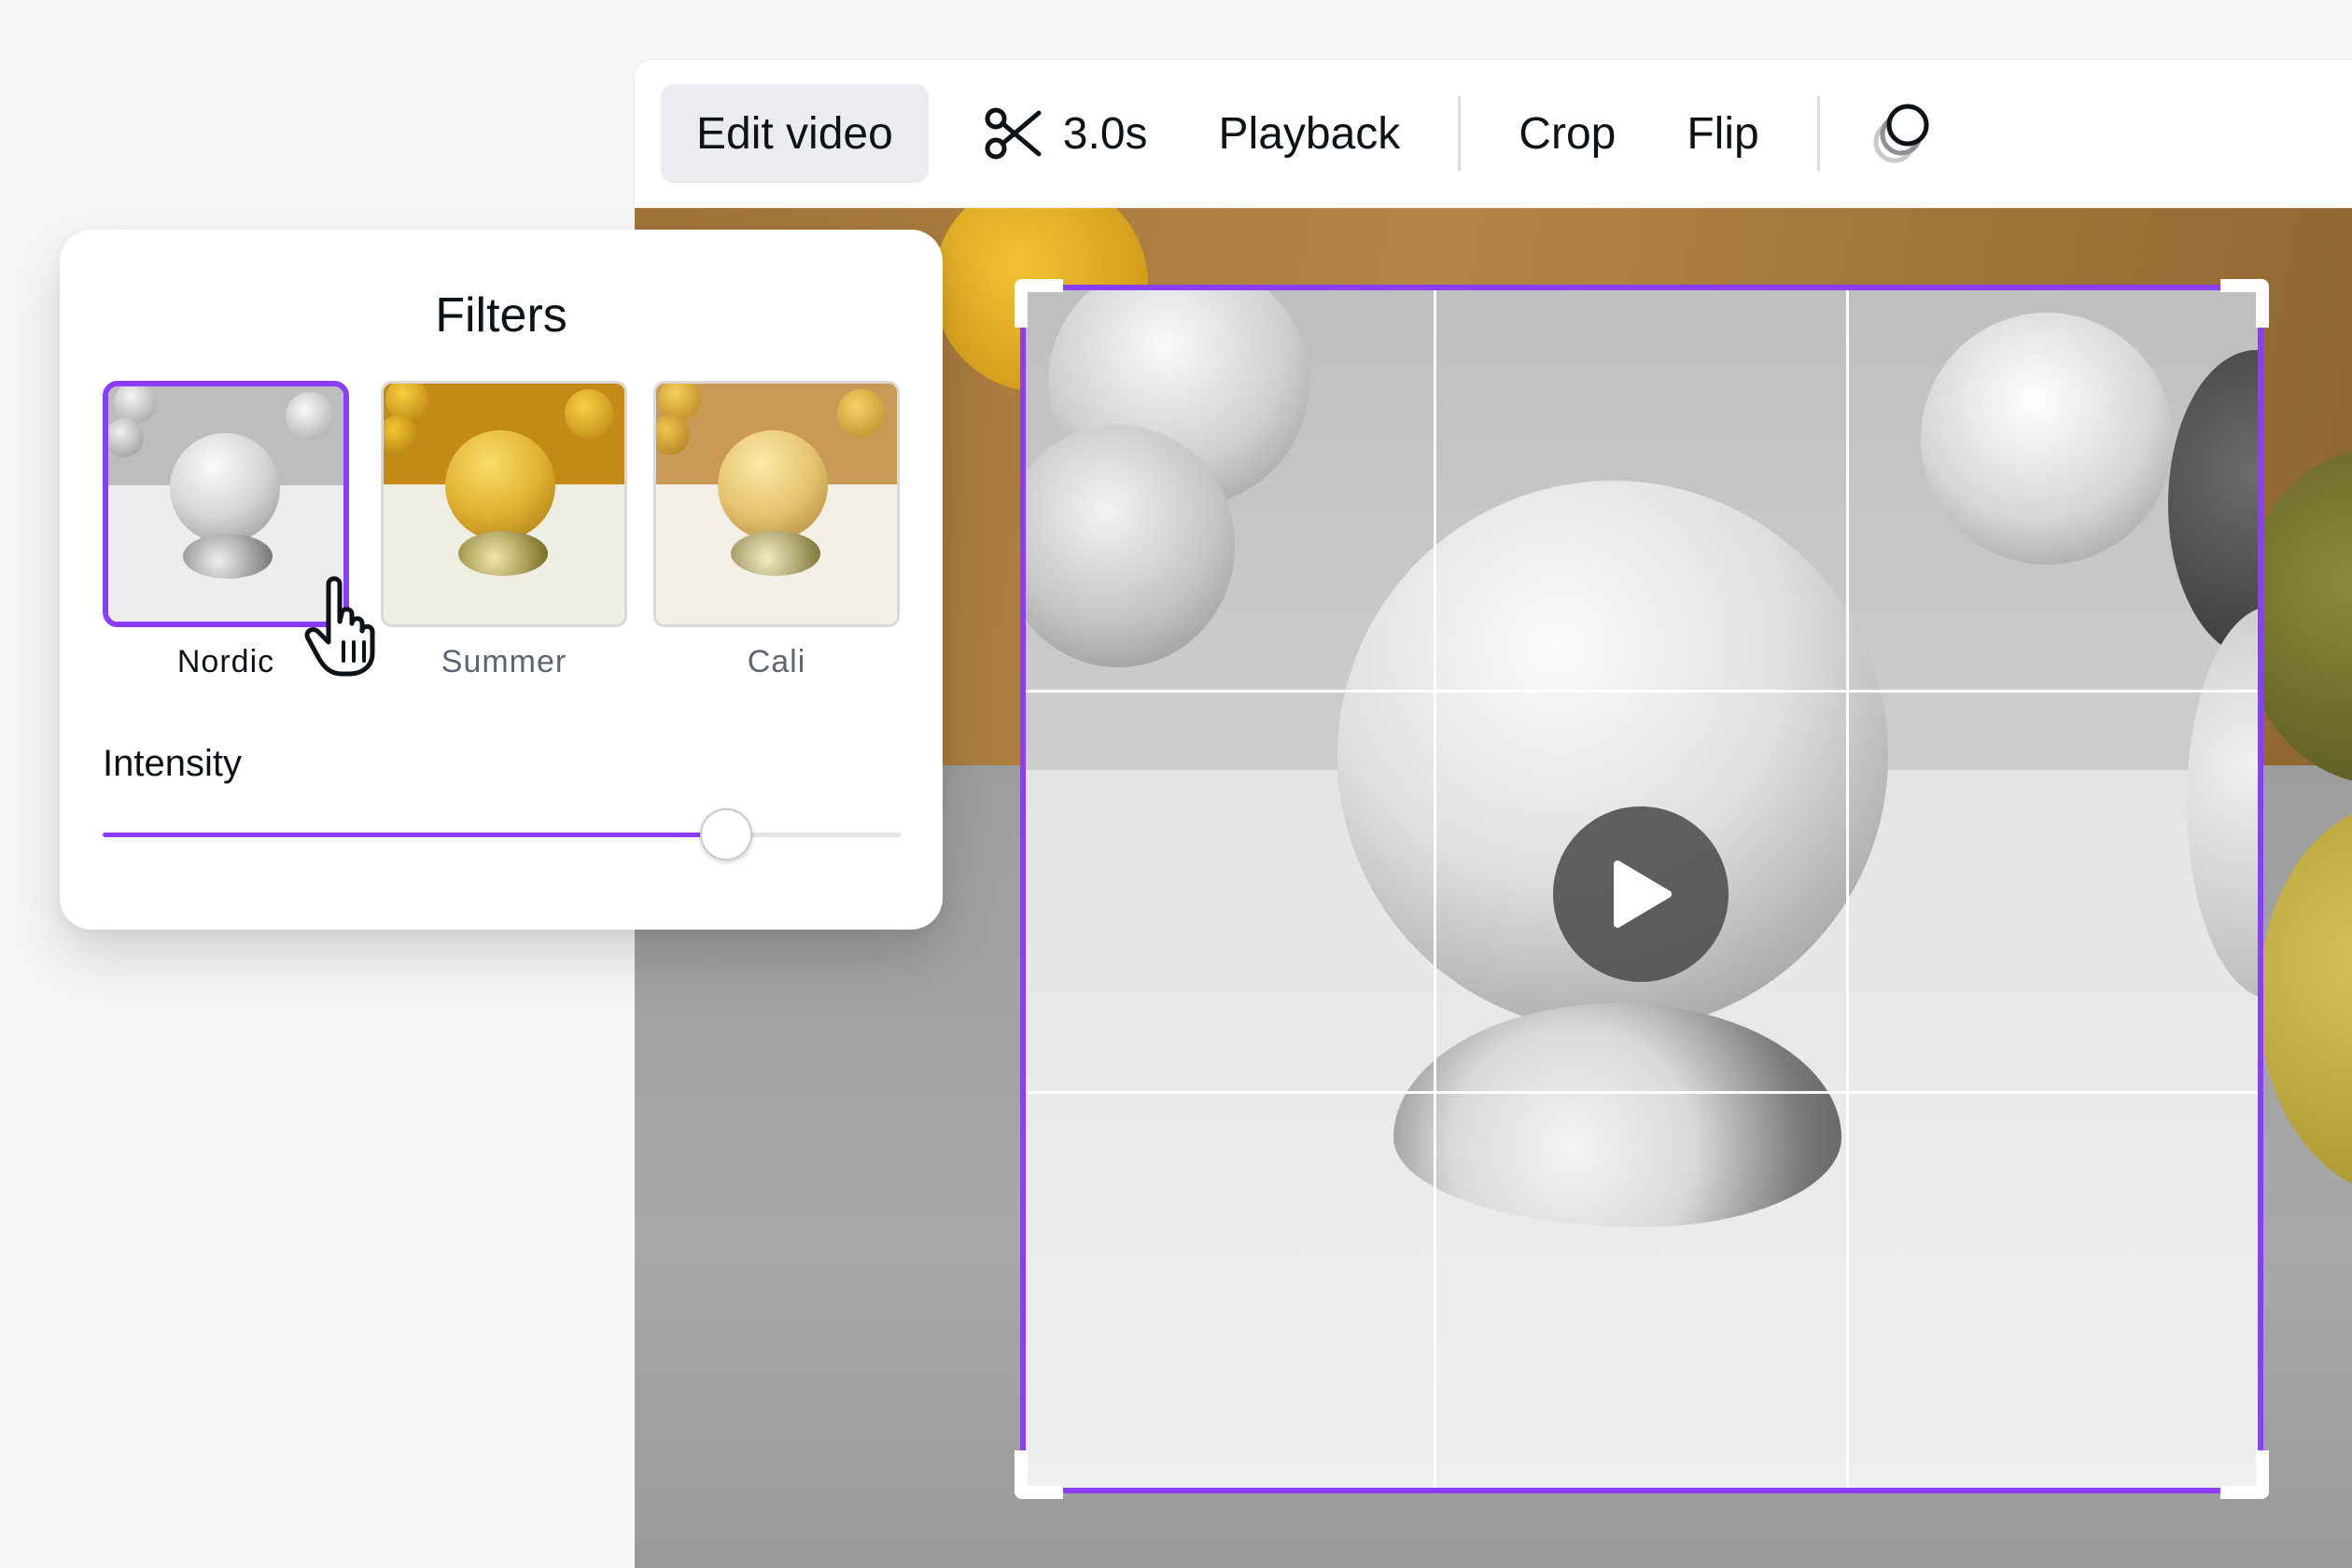 The height and width of the screenshot is (1568, 2352). Describe the element at coordinates (343, 626) in the screenshot. I see `hand-cursor-icon` at that location.